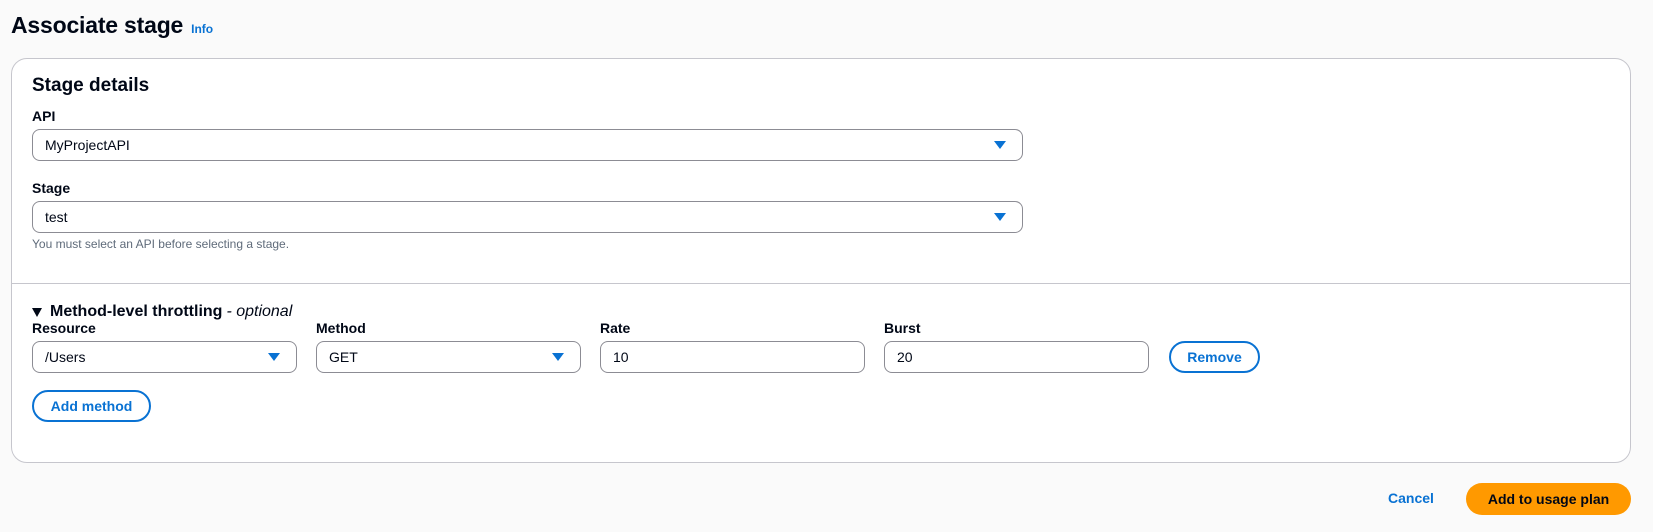  I want to click on throttling-title: Method-level throttling, so click(136, 311).